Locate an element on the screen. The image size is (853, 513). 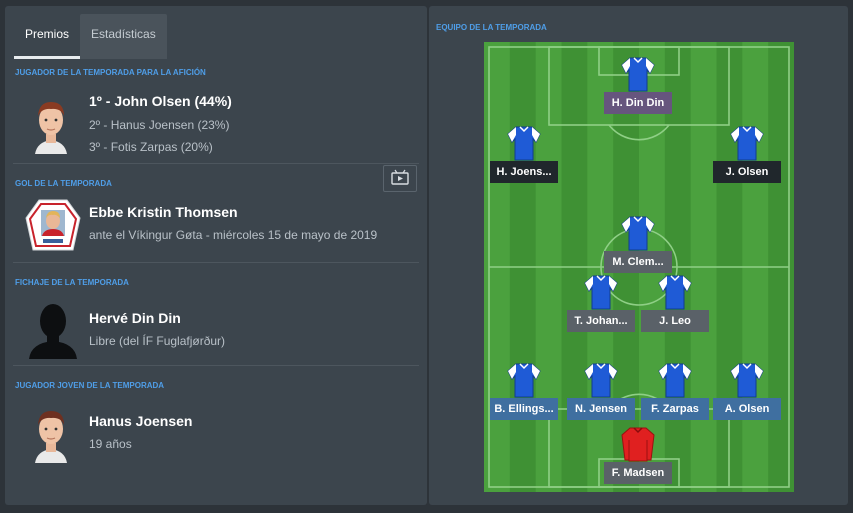
red-goalkeeper-kit-icon is located at coordinates (638, 444).